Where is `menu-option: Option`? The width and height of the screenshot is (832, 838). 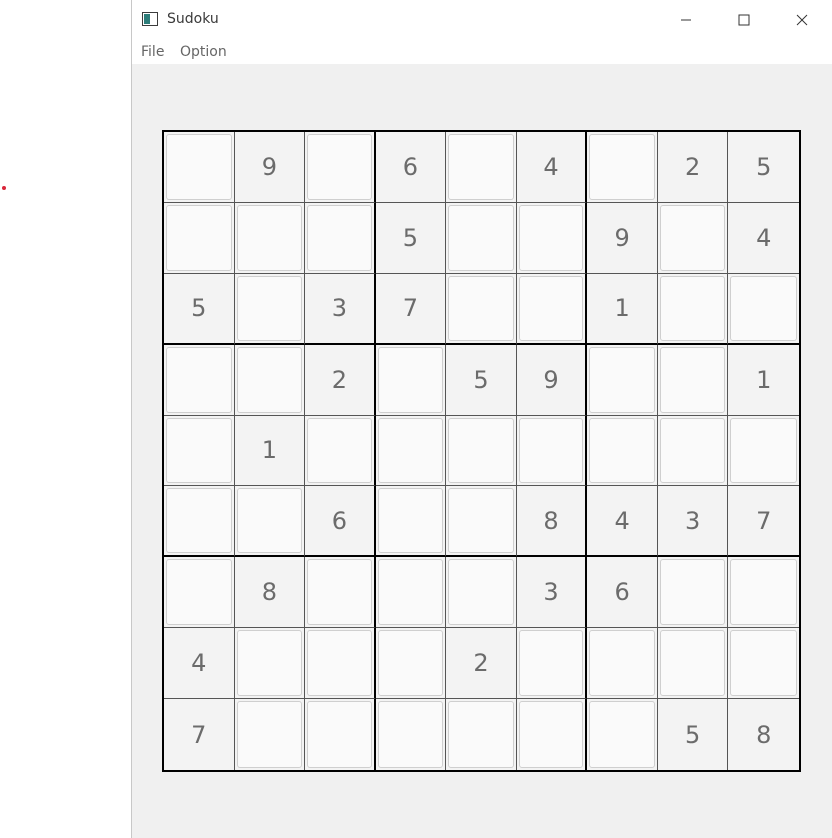 menu-option: Option is located at coordinates (203, 52).